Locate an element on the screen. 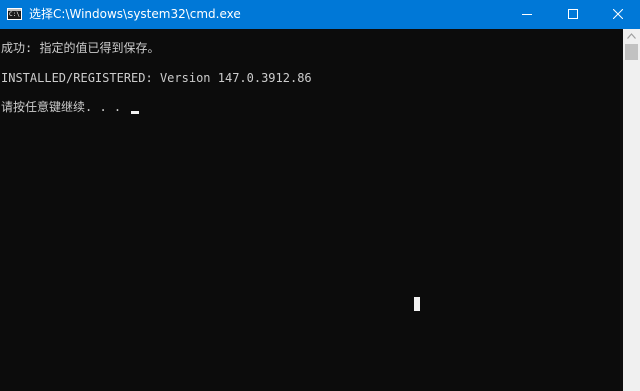 Image resolution: width=640 pixels, height=391 pixels. maximize-icon is located at coordinates (573, 14).